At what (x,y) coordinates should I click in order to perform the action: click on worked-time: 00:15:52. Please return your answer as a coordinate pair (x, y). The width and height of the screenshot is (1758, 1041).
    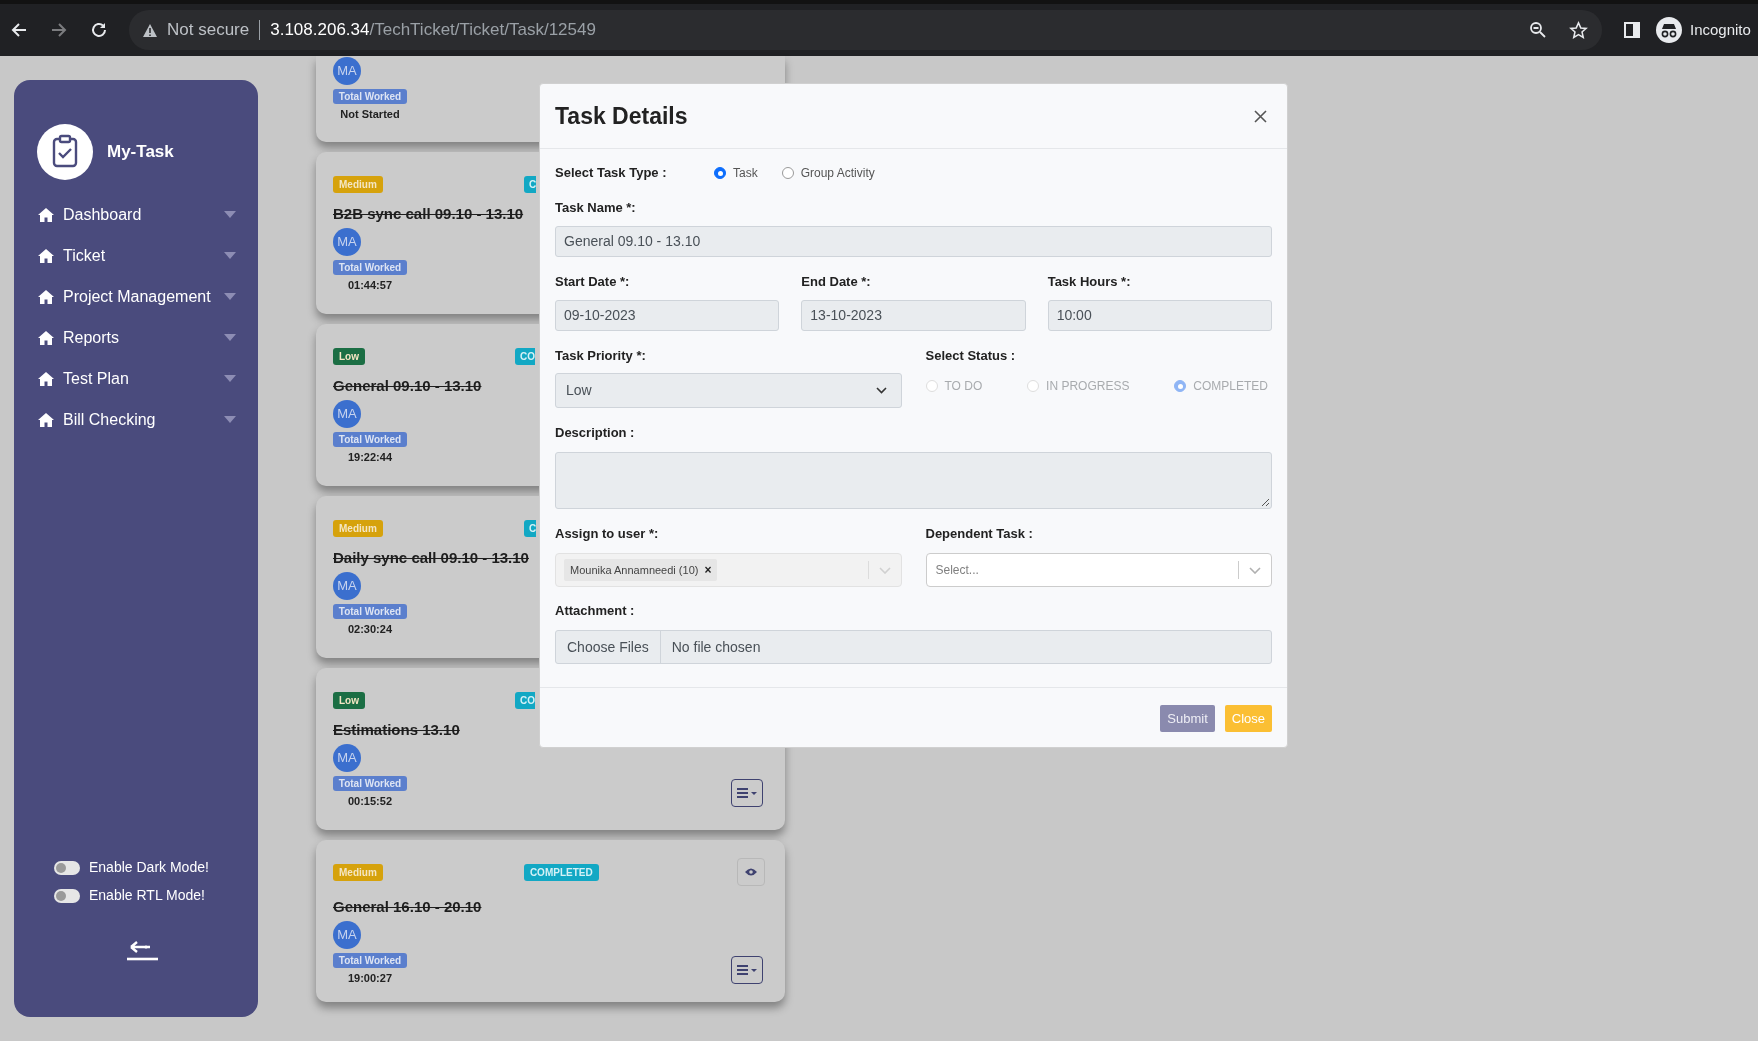
    Looking at the image, I should click on (369, 801).